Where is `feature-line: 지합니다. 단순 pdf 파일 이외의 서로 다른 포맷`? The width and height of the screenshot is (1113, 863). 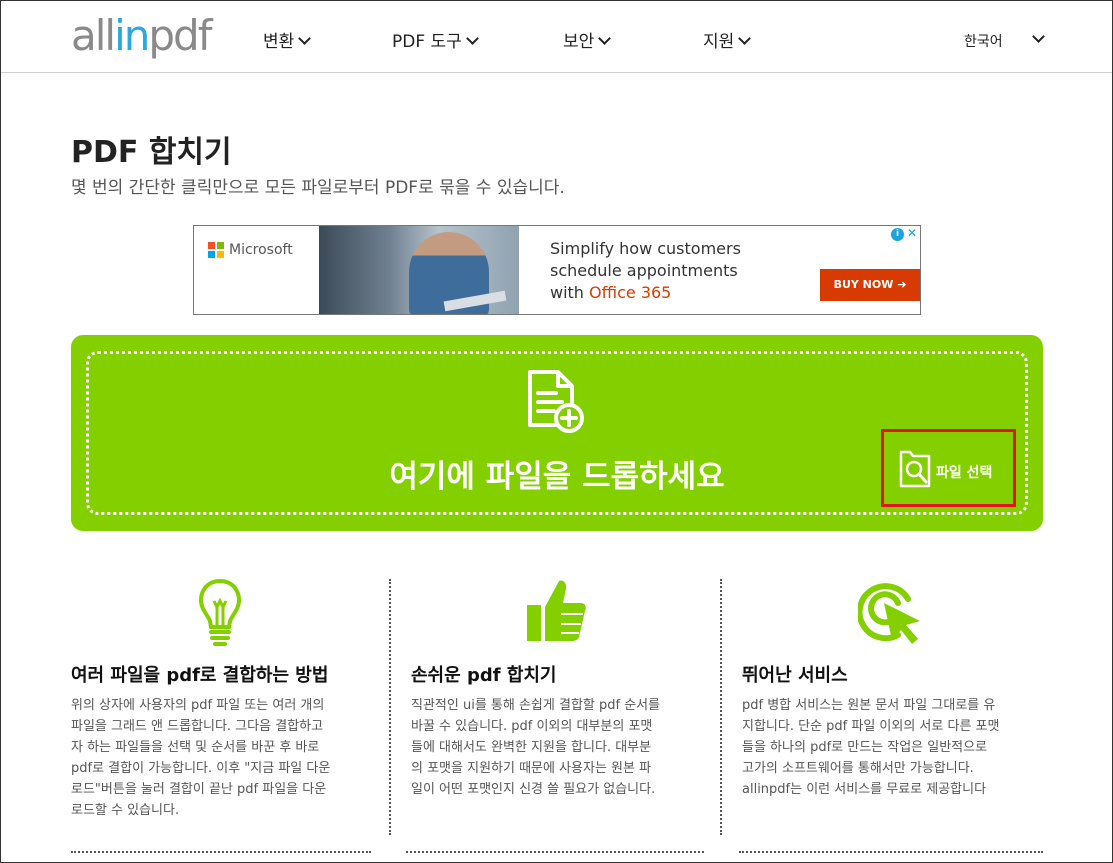
feature-line: 지합니다. 단순 pdf 파일 이외의 서로 다른 포맷 is located at coordinates (871, 726).